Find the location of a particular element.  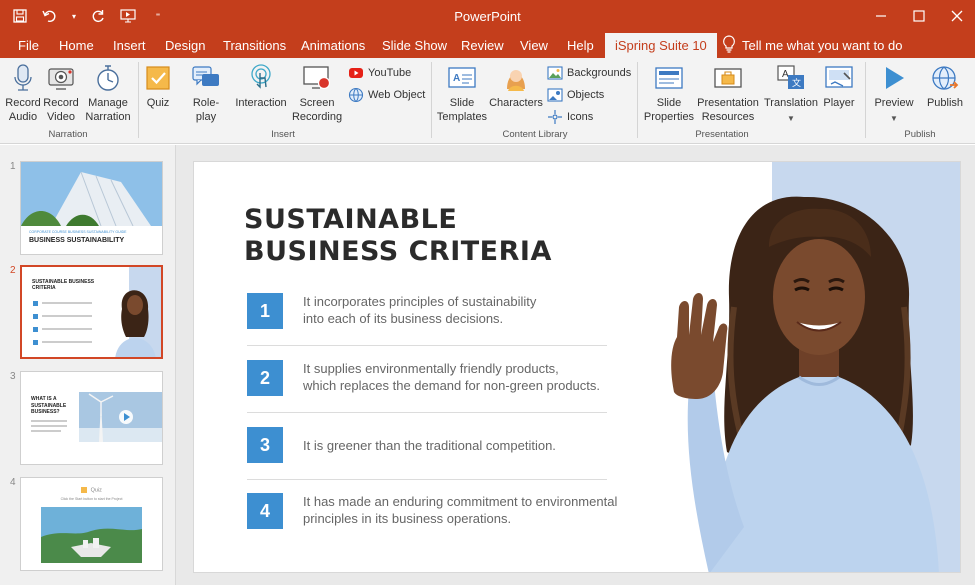

microphone-icon is located at coordinates (23, 77).